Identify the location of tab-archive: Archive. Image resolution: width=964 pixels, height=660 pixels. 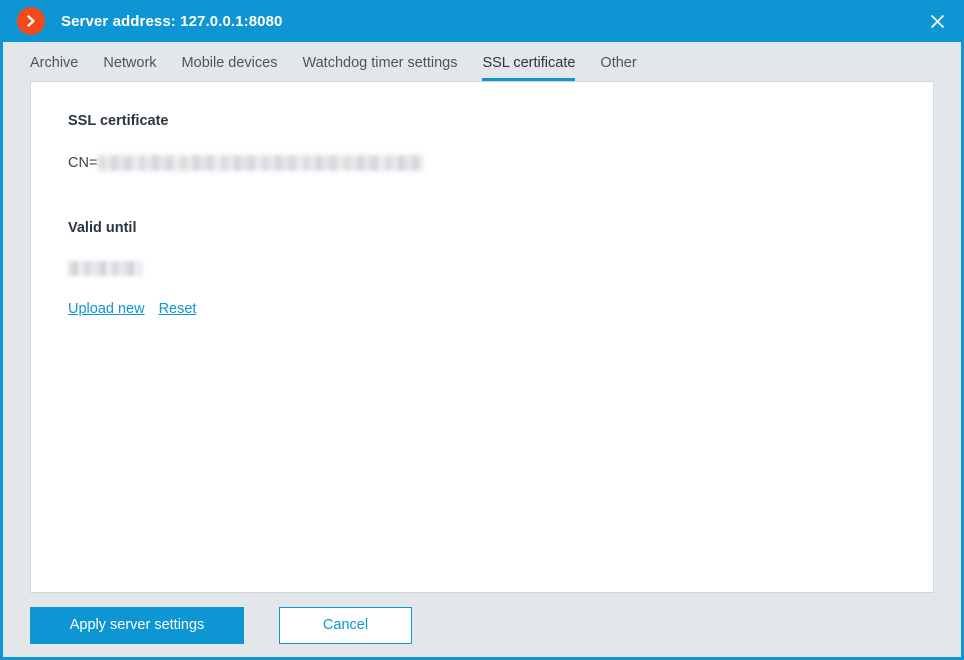
(54, 67).